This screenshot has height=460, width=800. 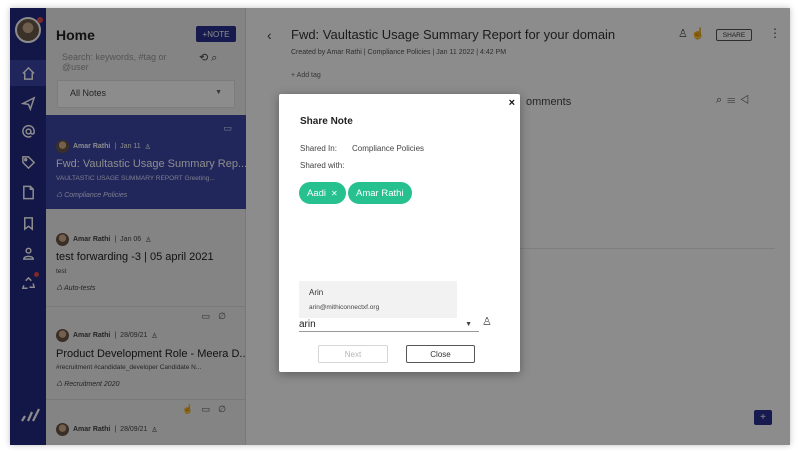 I want to click on shared-in-value: Compliance Policies, so click(x=388, y=148).